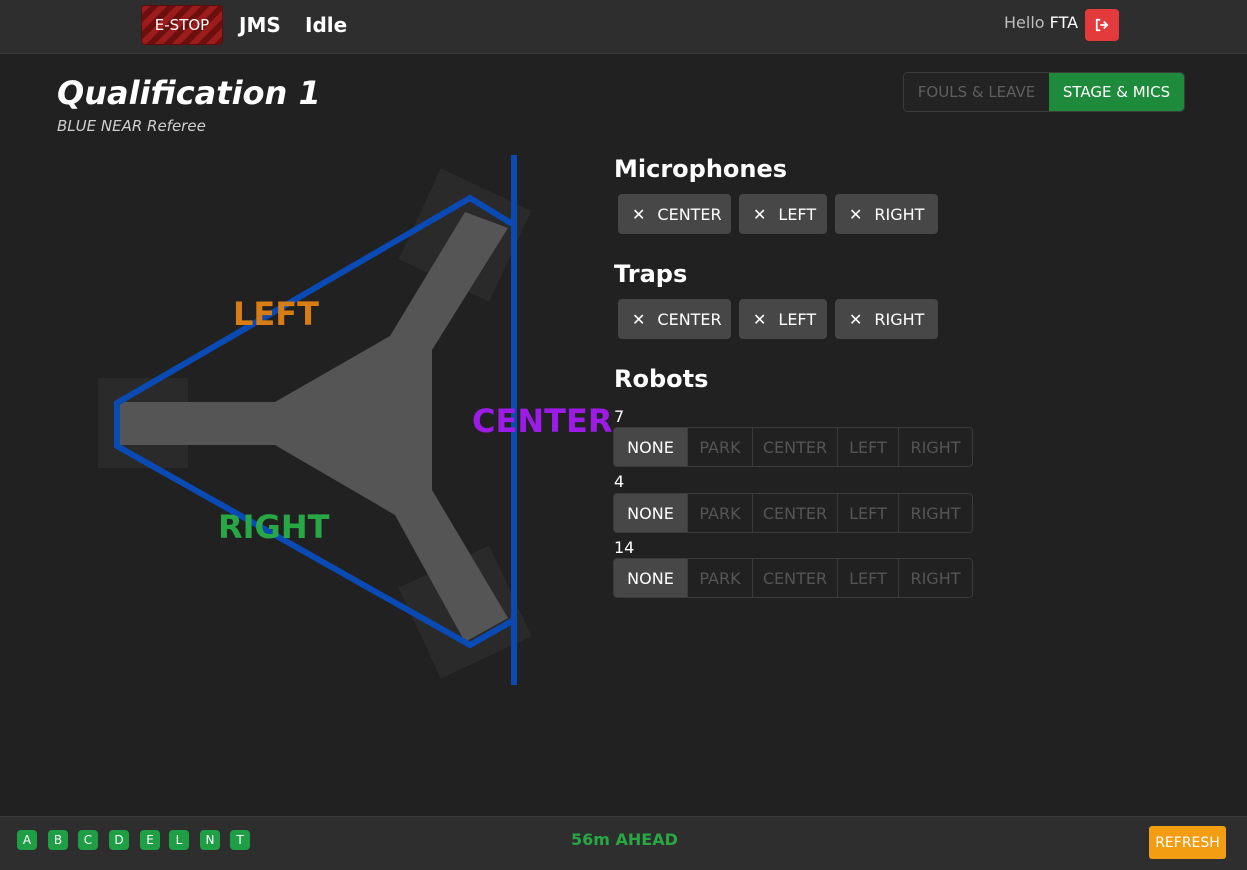 This screenshot has height=870, width=1247. What do you see at coordinates (797, 319) in the screenshot?
I see `trap-left-label: LEFT` at bounding box center [797, 319].